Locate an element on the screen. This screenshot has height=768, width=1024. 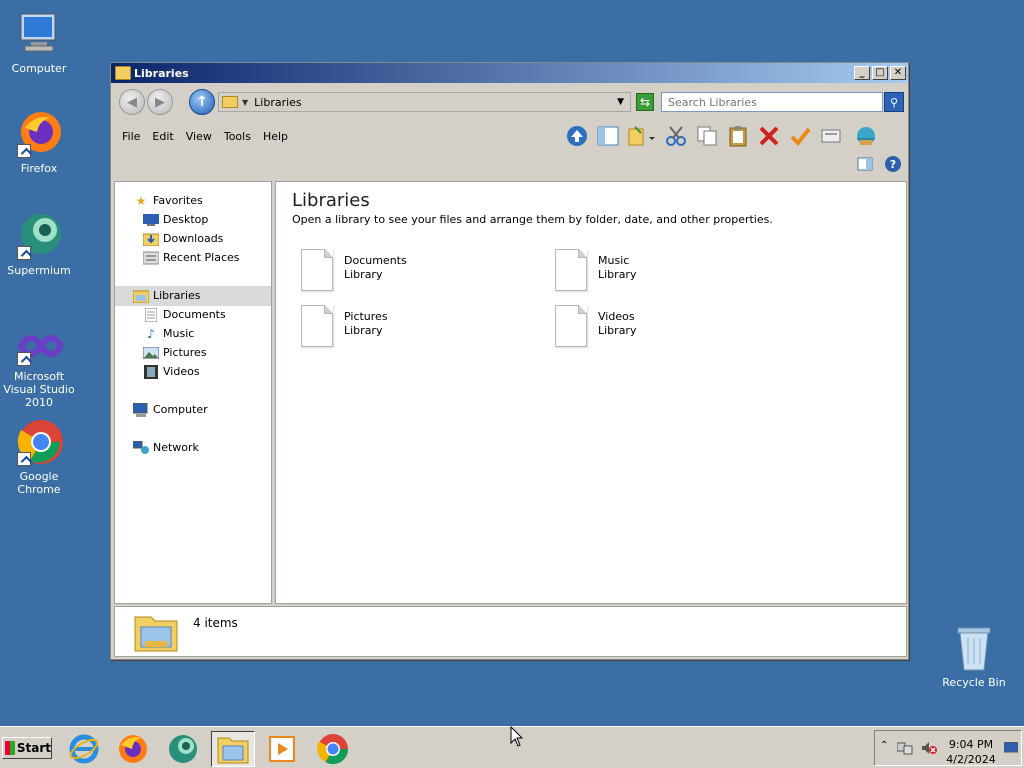
library-item-documents: Documents Library is located at coordinates (411, 272).